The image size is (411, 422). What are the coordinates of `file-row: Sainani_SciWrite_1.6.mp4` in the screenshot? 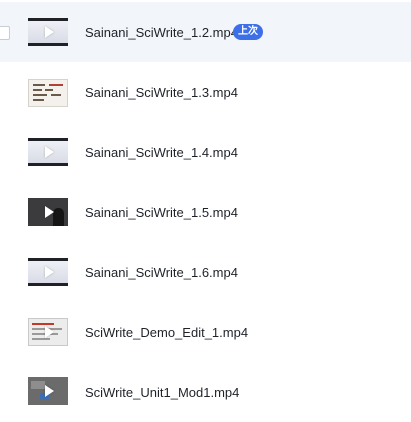 It's located at (205, 272).